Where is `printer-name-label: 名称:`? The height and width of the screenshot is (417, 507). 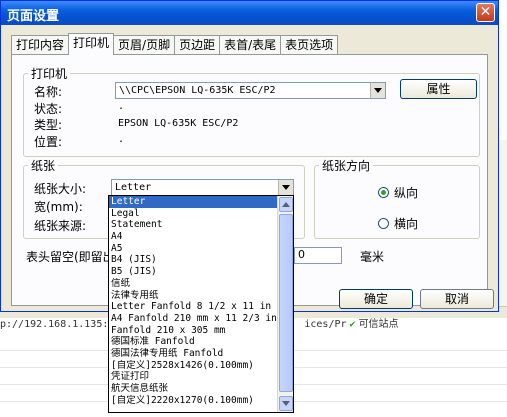
printer-name-label: 名称: is located at coordinates (48, 92).